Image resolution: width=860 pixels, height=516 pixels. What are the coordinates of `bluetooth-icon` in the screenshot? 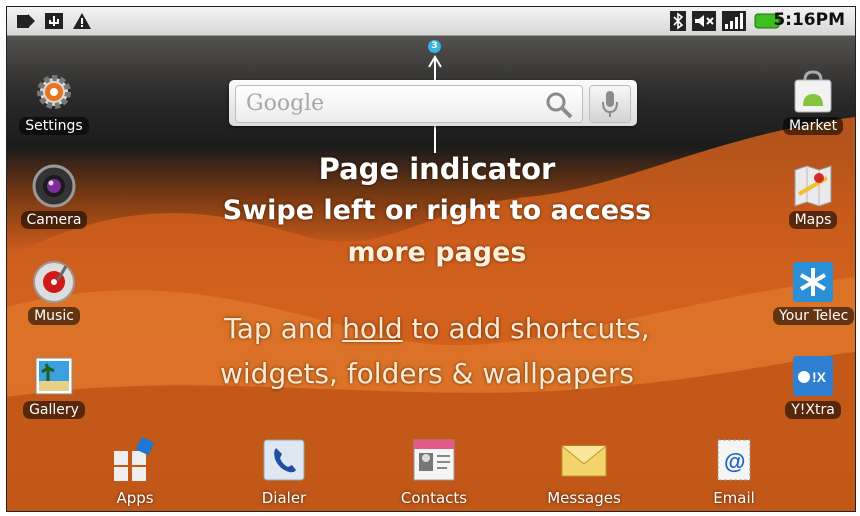 It's located at (678, 21).